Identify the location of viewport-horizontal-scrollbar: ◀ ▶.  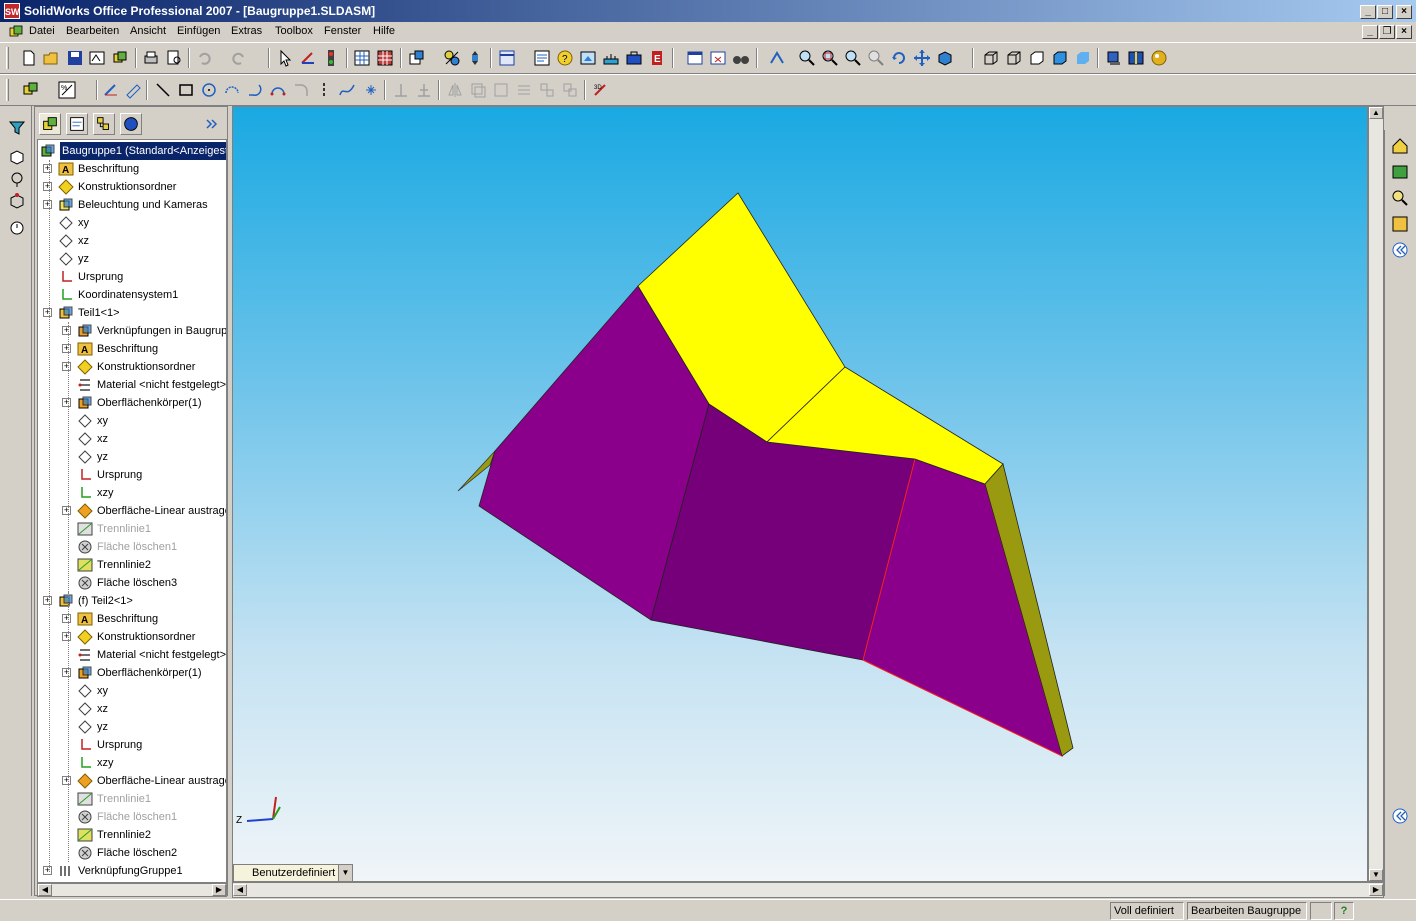
(808, 890).